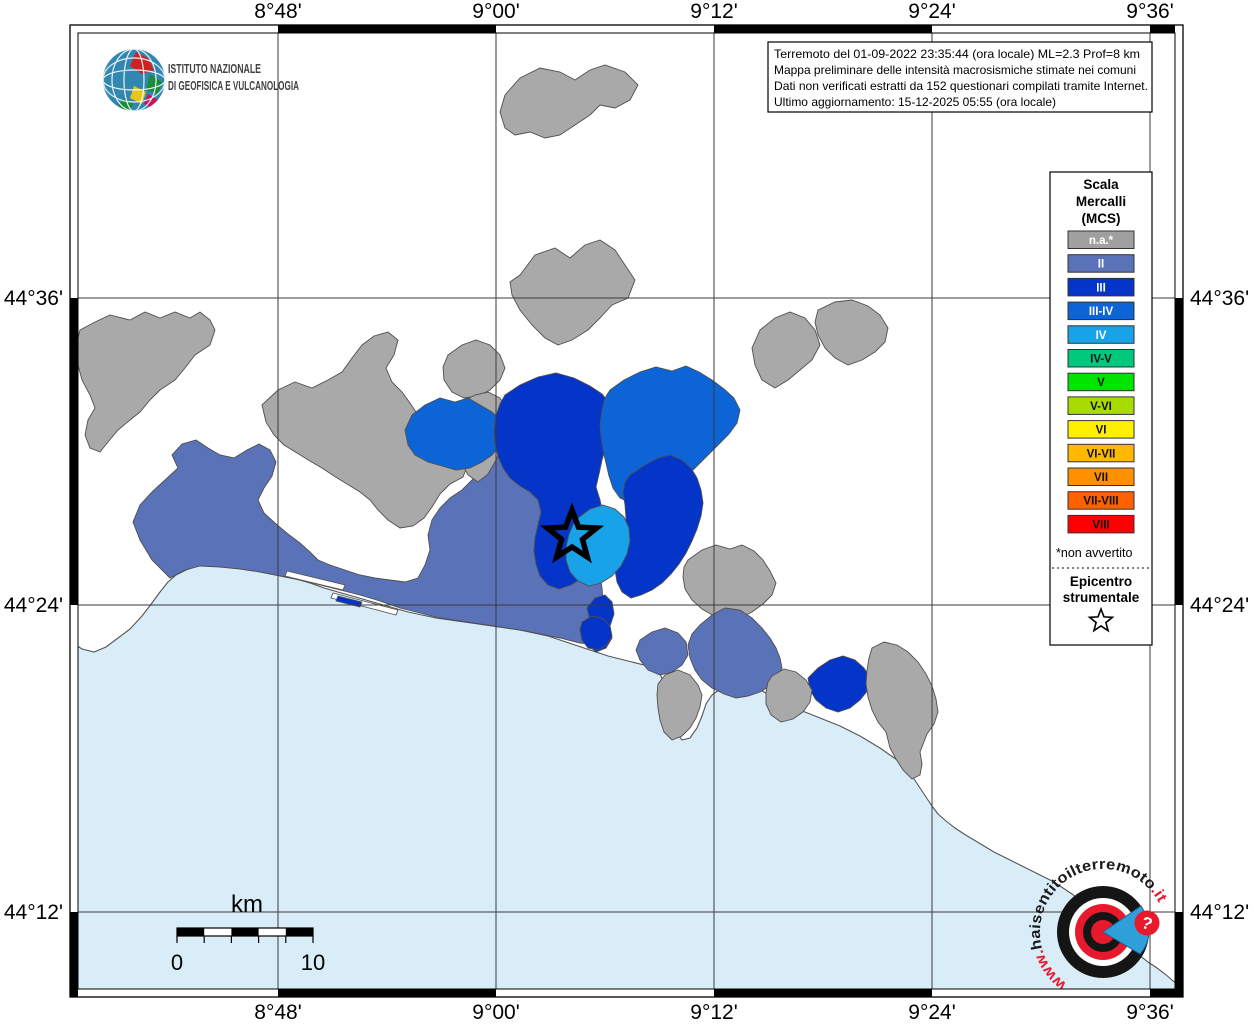 The image size is (1254, 1024). I want to click on legend-chip-viii-label: VIII, so click(1100, 525).